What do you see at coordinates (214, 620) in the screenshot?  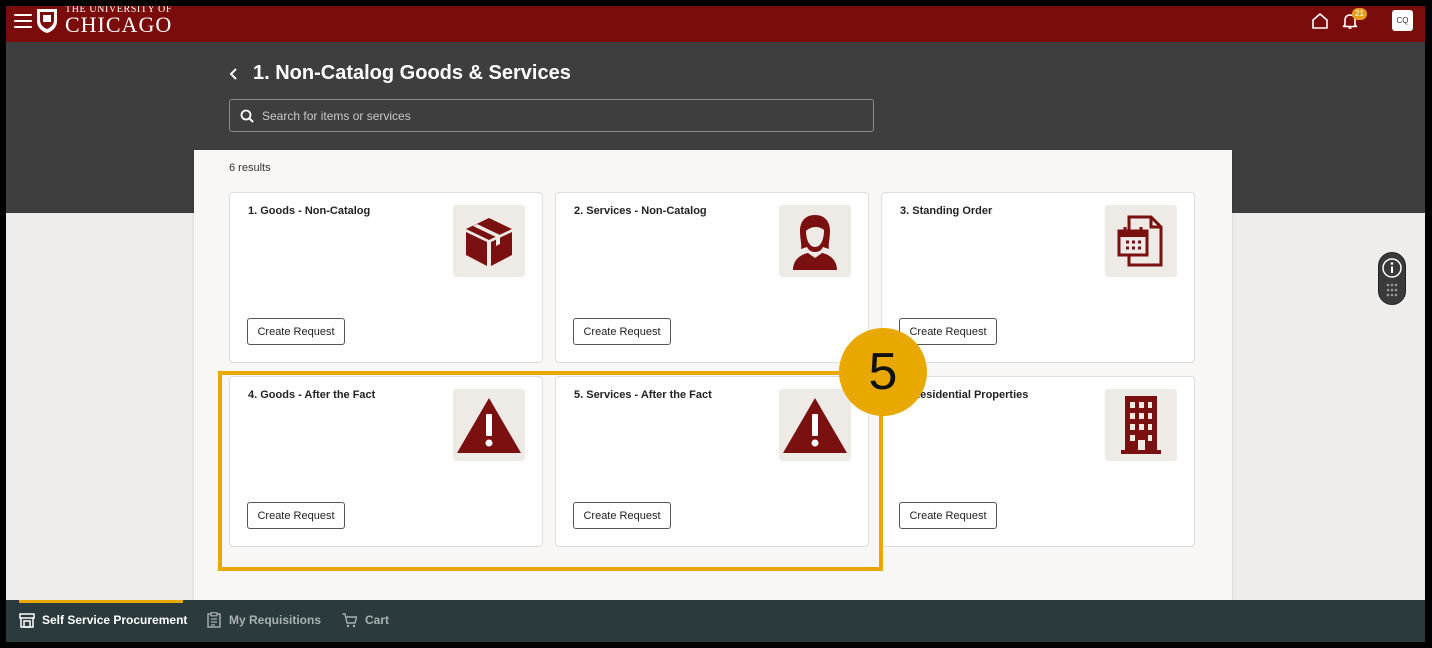 I see `clipboard-icon` at bounding box center [214, 620].